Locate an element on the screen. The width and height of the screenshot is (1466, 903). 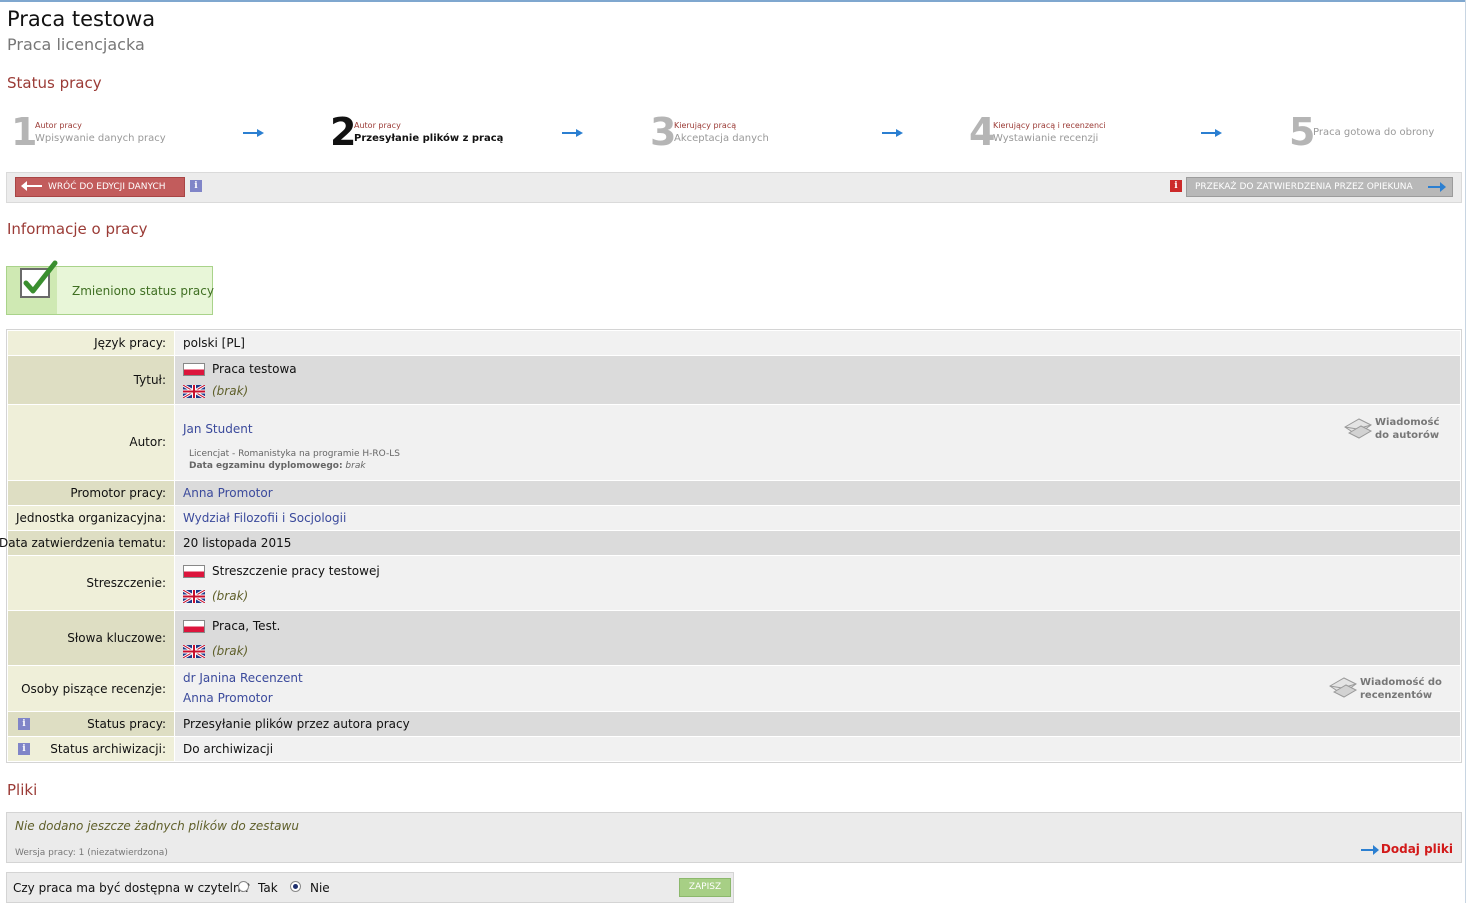
row-label: Promotor pracy: is located at coordinates (118, 493).